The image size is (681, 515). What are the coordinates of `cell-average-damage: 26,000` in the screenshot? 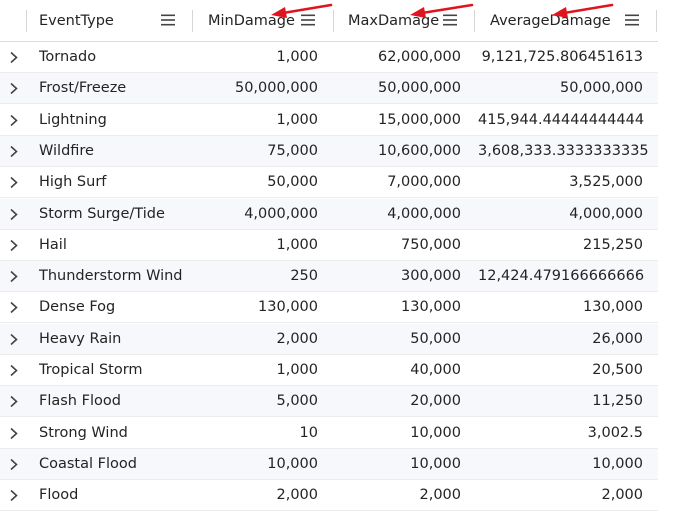 It's located at (617, 338).